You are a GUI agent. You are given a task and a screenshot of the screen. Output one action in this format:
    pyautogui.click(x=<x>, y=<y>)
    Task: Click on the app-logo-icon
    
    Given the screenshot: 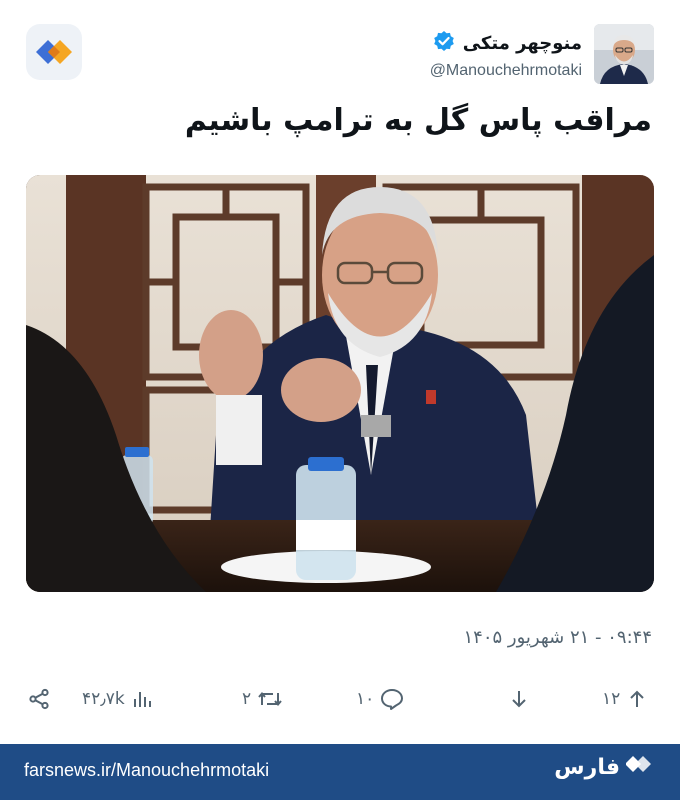 What is the action you would take?
    pyautogui.click(x=54, y=52)
    